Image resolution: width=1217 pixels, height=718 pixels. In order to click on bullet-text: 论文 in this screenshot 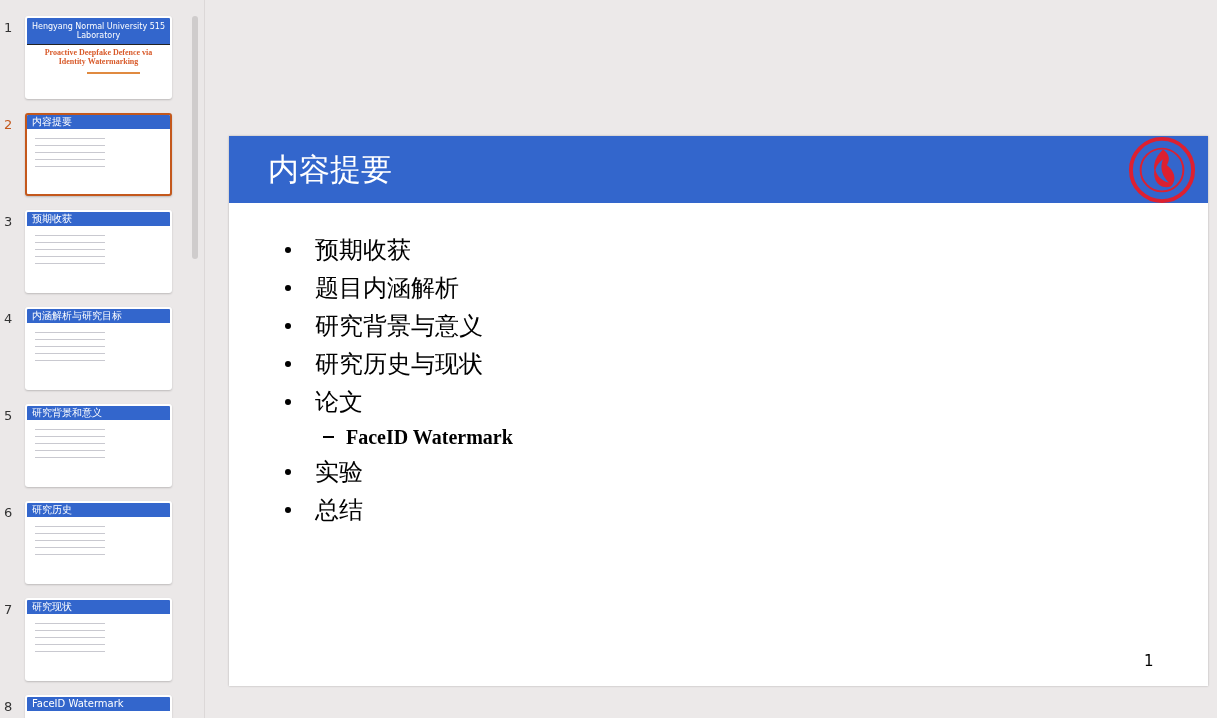, I will do `click(339, 402)`.